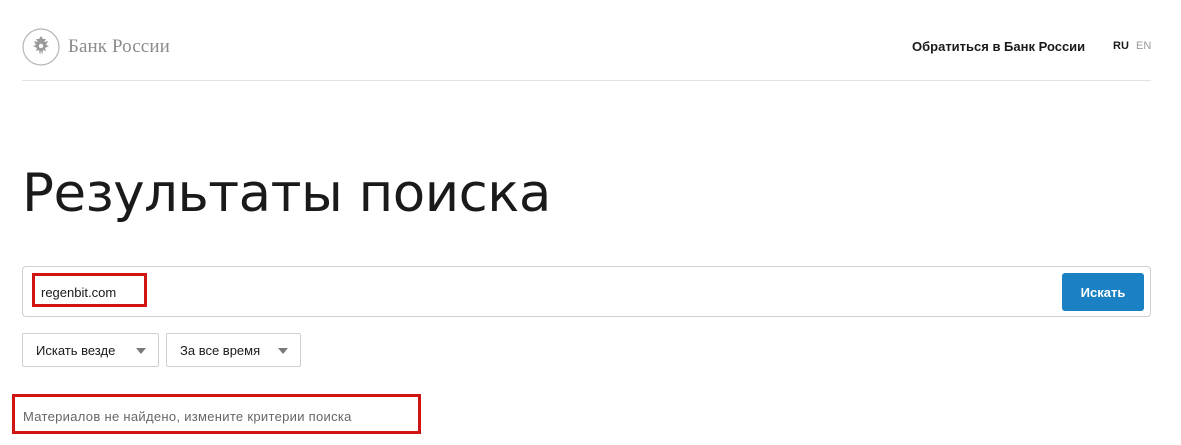  Describe the element at coordinates (286, 193) in the screenshot. I see `page-title: Результаты поиска` at that location.